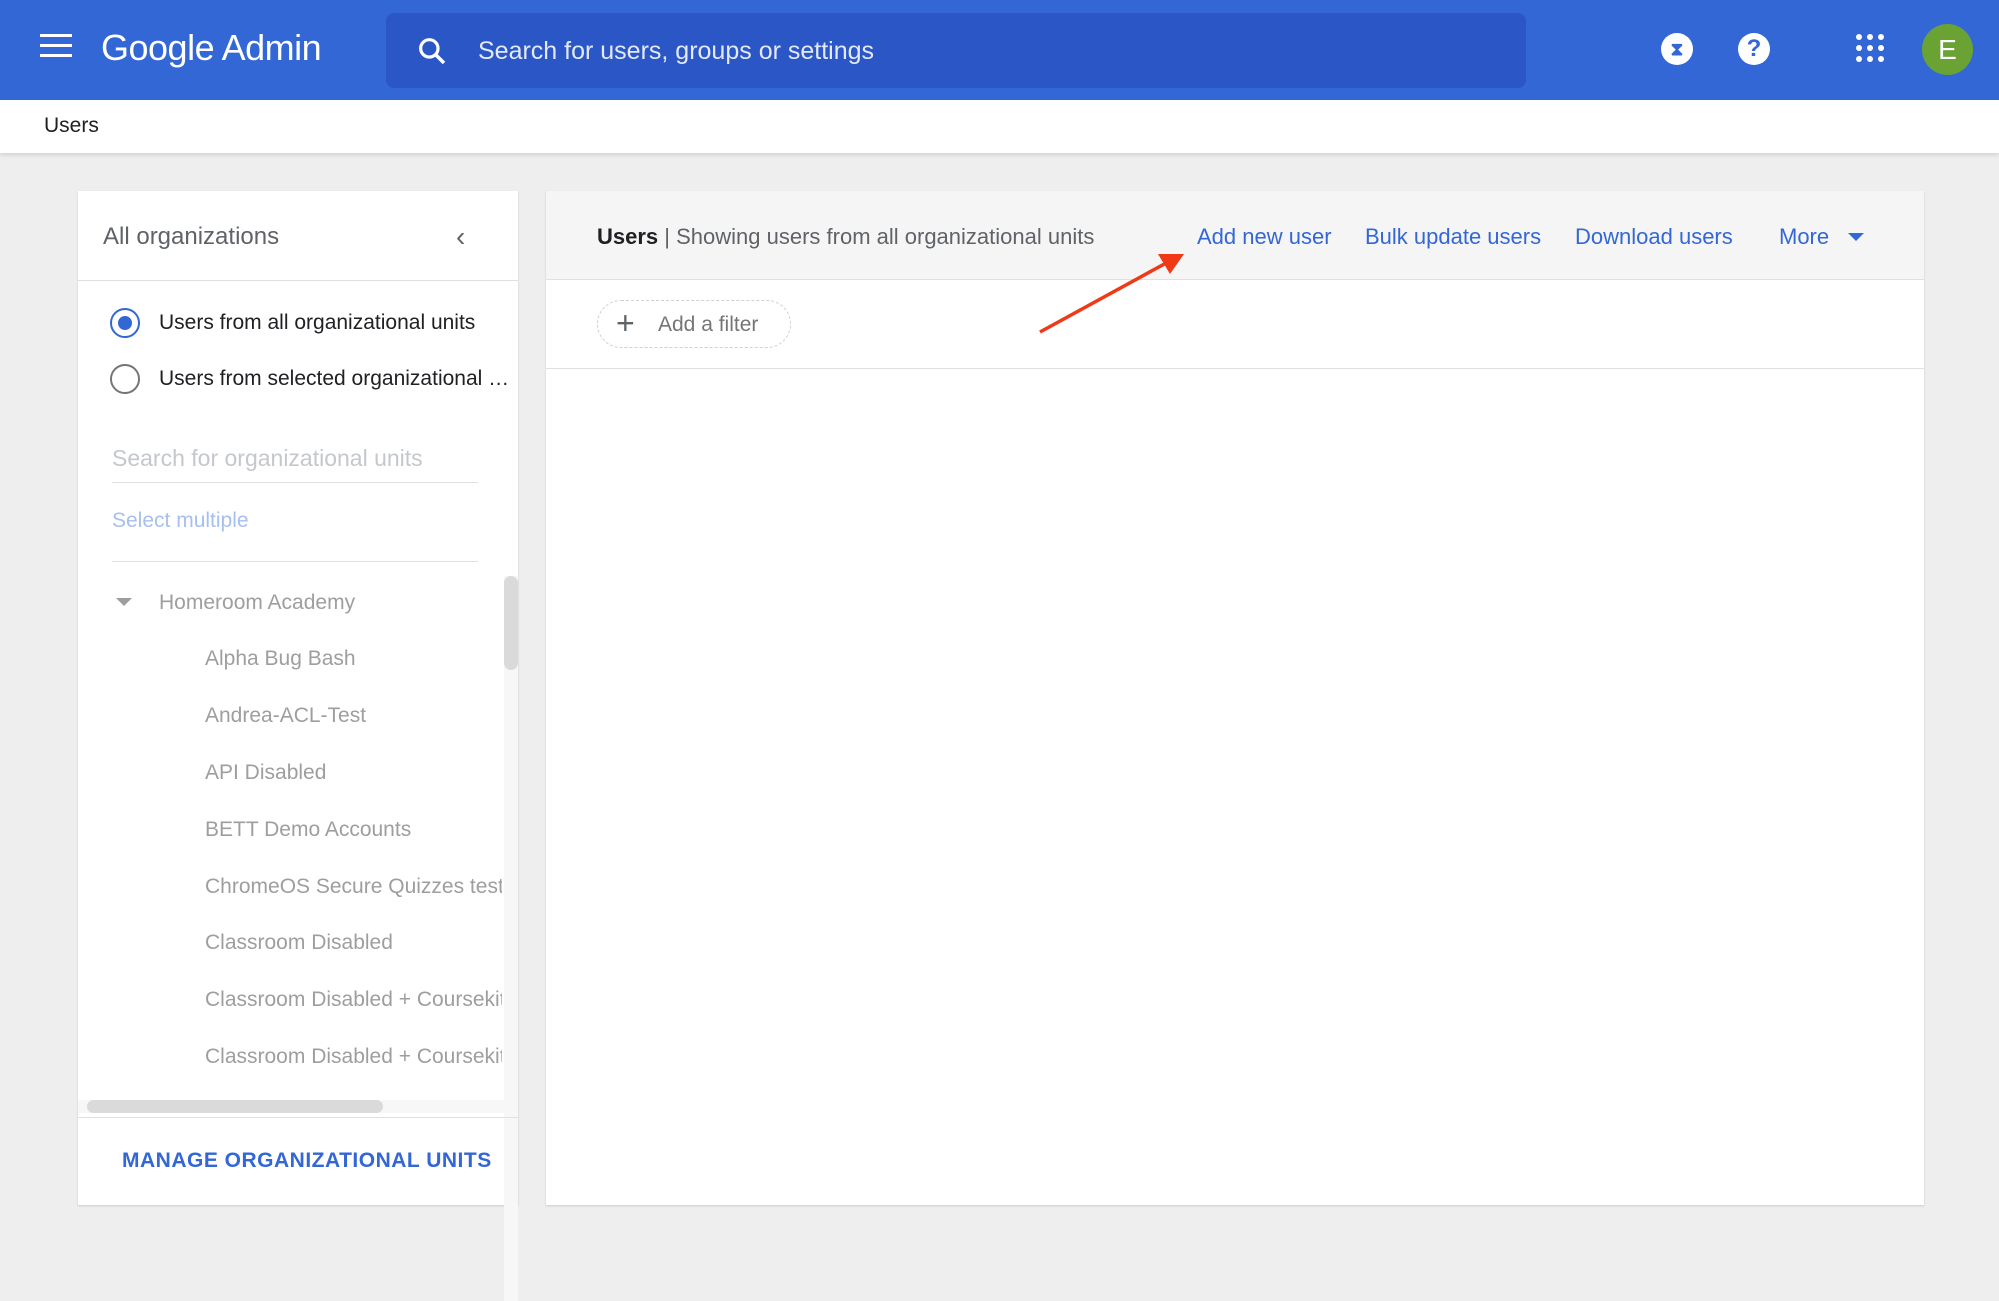 The height and width of the screenshot is (1301, 1999). What do you see at coordinates (125, 379) in the screenshot?
I see `radio-selected-units` at bounding box center [125, 379].